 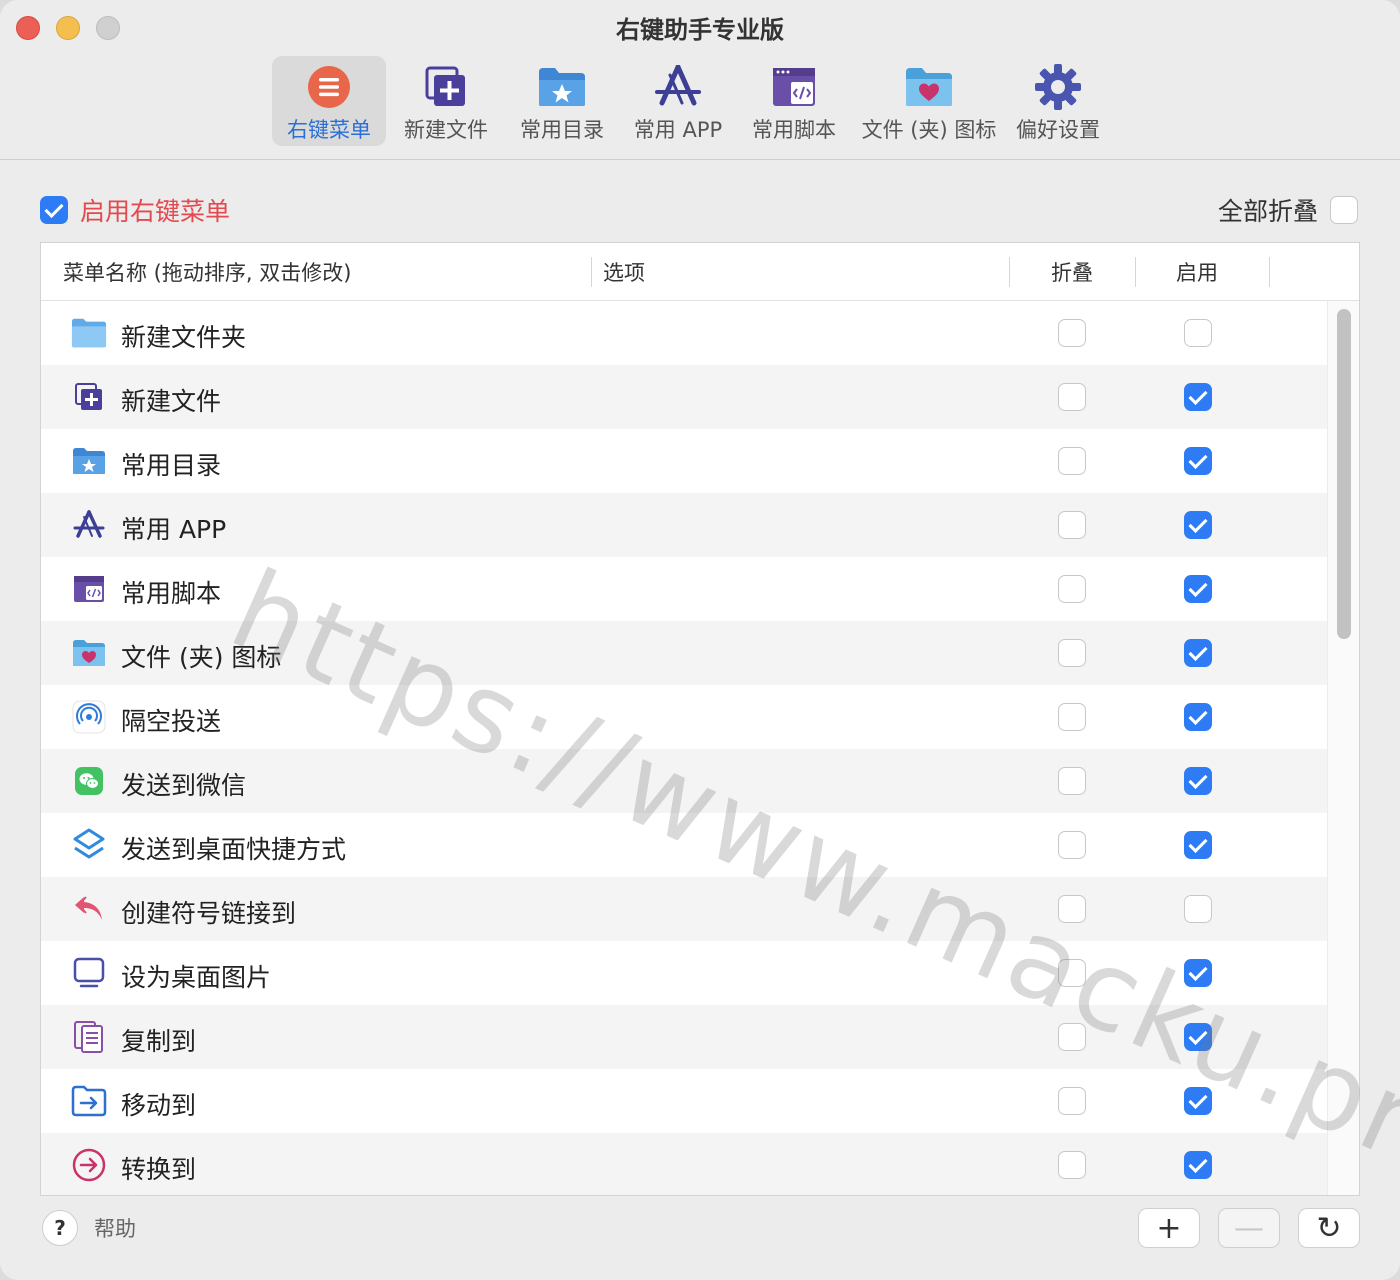 What do you see at coordinates (207, 272) in the screenshot?
I see `column-header-name: 菜单名称 (拖动排序, 双击修改)` at bounding box center [207, 272].